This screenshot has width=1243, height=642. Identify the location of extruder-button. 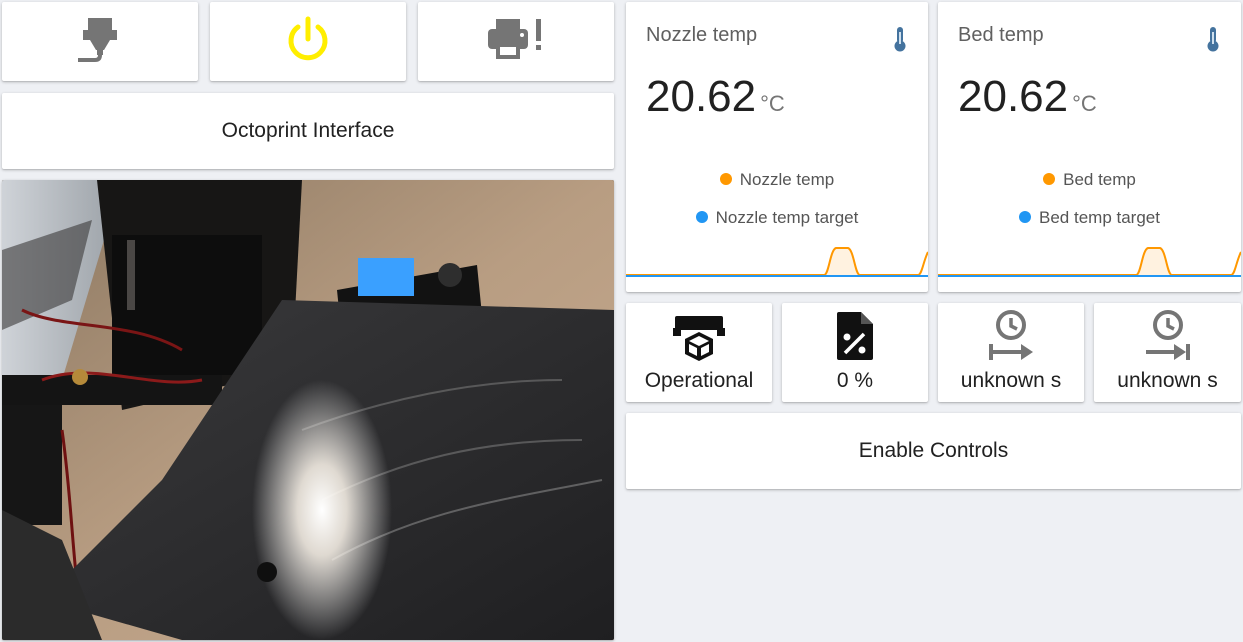
(100, 41).